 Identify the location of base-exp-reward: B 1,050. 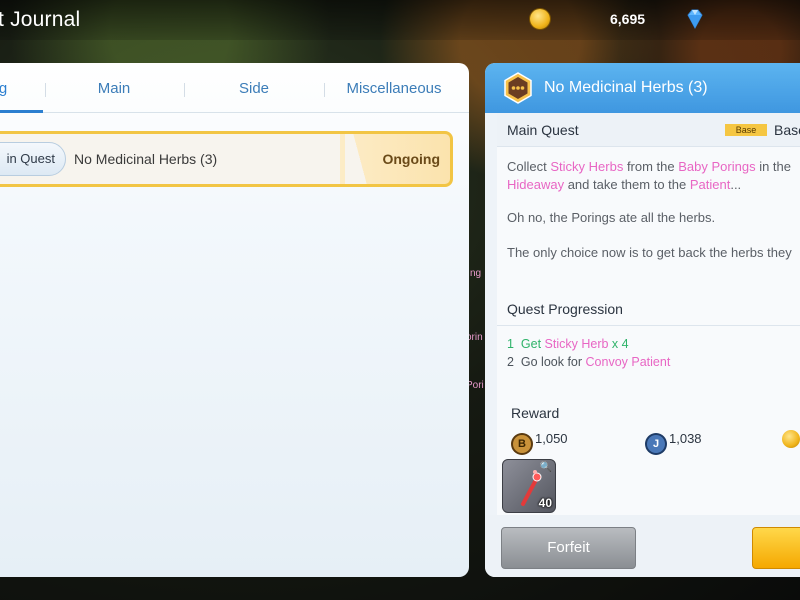
(540, 442).